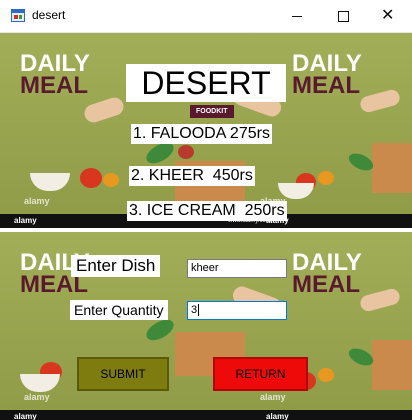 The width and height of the screenshot is (412, 420). I want to click on menu-item-kheer: 2. KHEER 450rs, so click(192, 176).